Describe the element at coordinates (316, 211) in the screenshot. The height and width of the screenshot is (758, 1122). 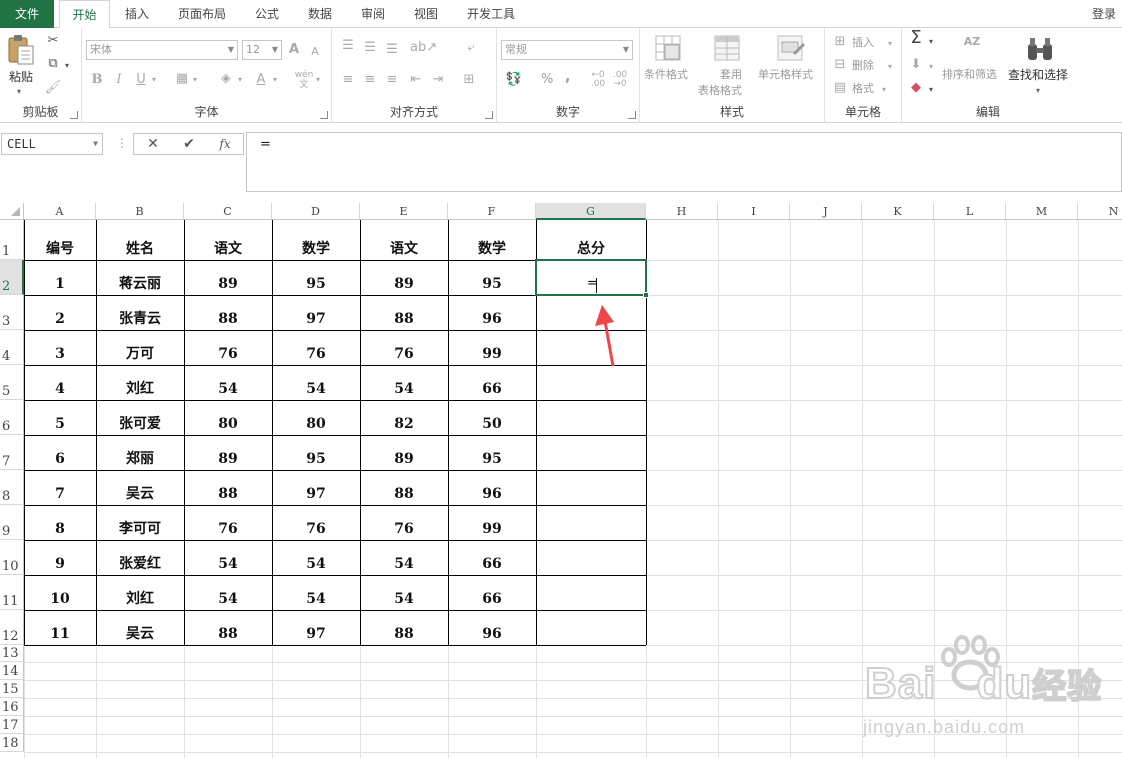
I see `column-header-d: D` at that location.